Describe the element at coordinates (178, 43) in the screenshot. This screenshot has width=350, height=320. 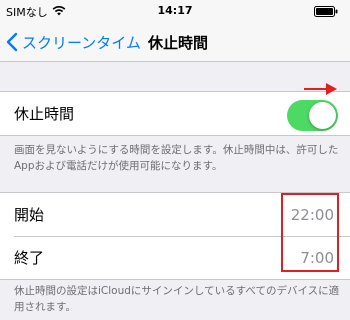
I see `page-title: 休止時間` at that location.